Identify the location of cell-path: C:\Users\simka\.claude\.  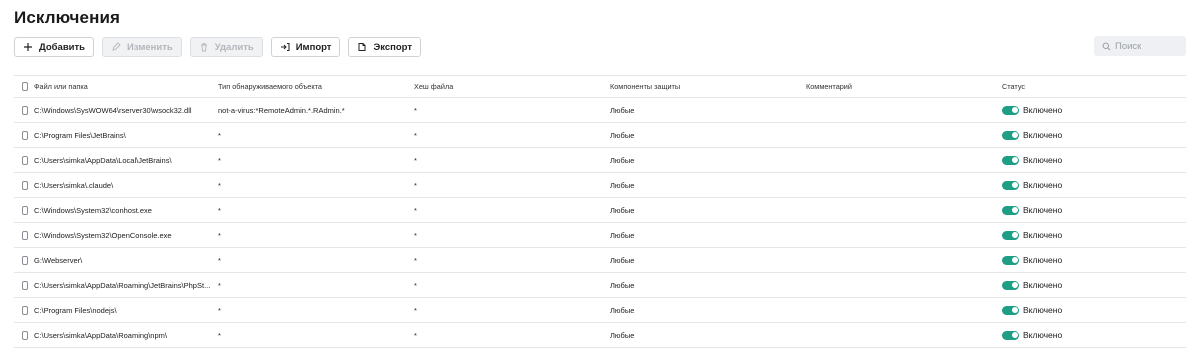
(74, 185).